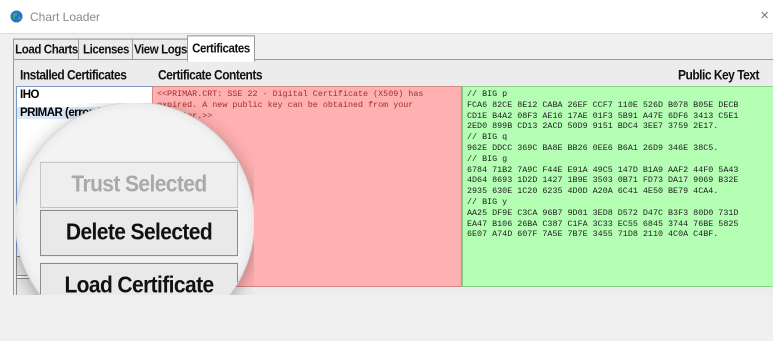  I want to click on delete-selected-button: Delete Selected, so click(139, 233).